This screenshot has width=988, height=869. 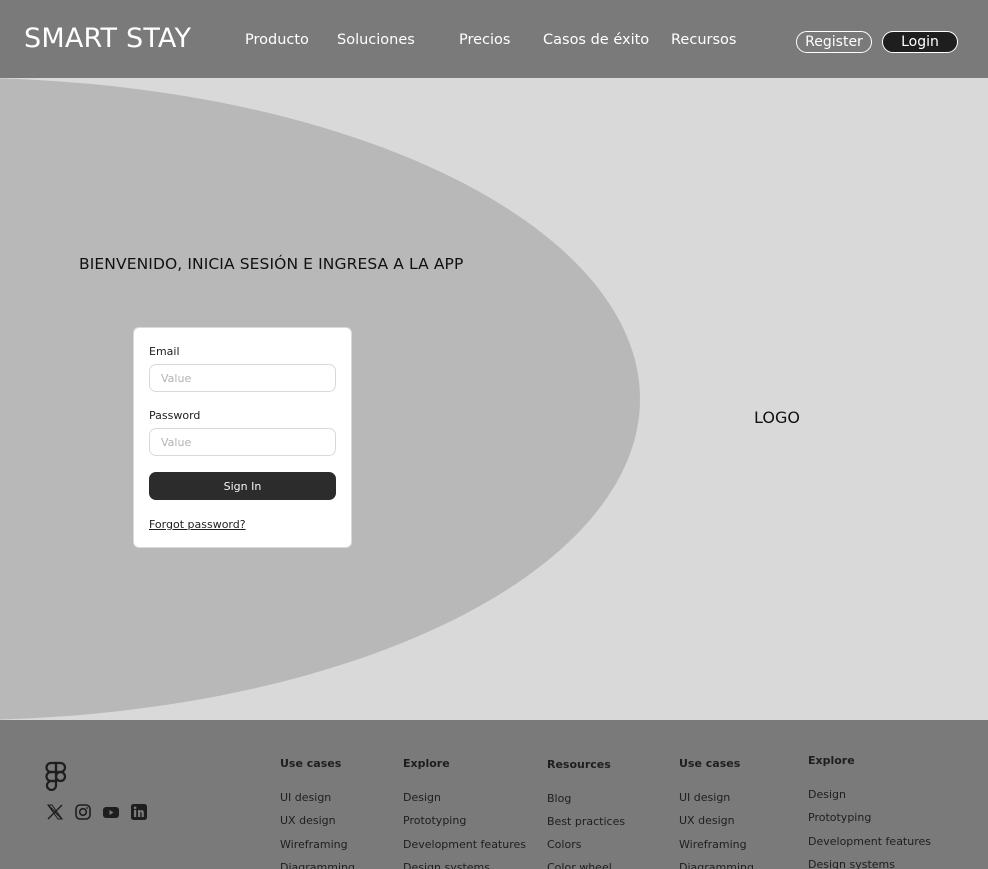 I want to click on sign-in-button: Sign In, so click(x=242, y=486).